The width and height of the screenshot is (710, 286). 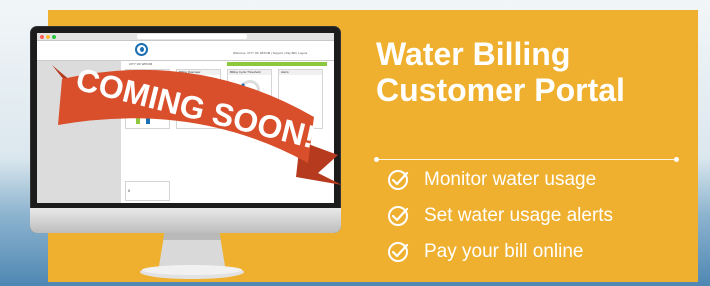 I want to click on browser-toolbar, so click(x=185, y=37).